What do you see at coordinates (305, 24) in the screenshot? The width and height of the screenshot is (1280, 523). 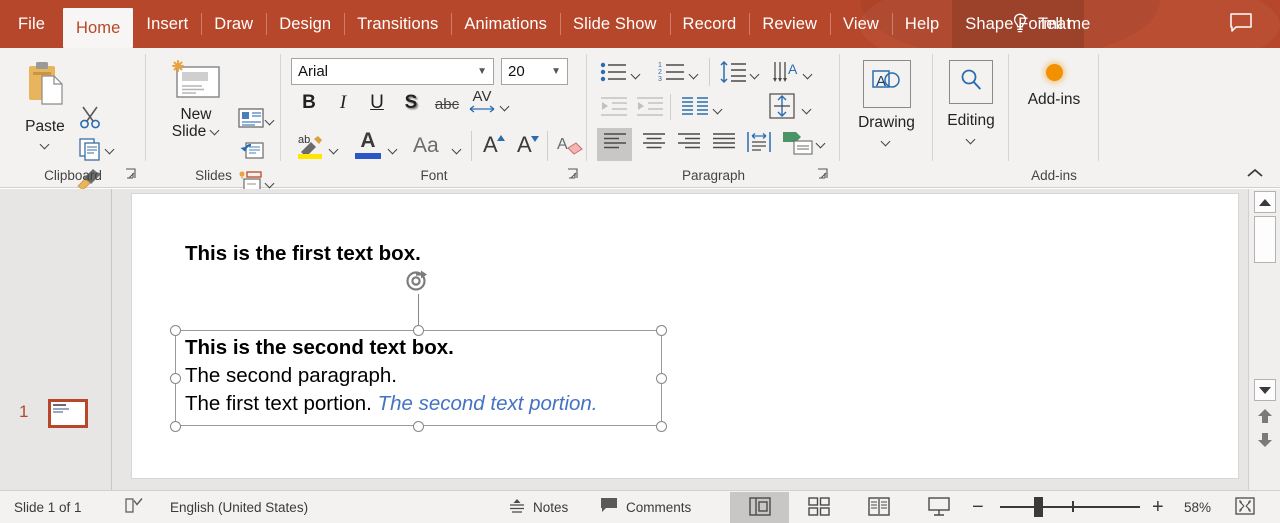 I see `tab-design: Design` at bounding box center [305, 24].